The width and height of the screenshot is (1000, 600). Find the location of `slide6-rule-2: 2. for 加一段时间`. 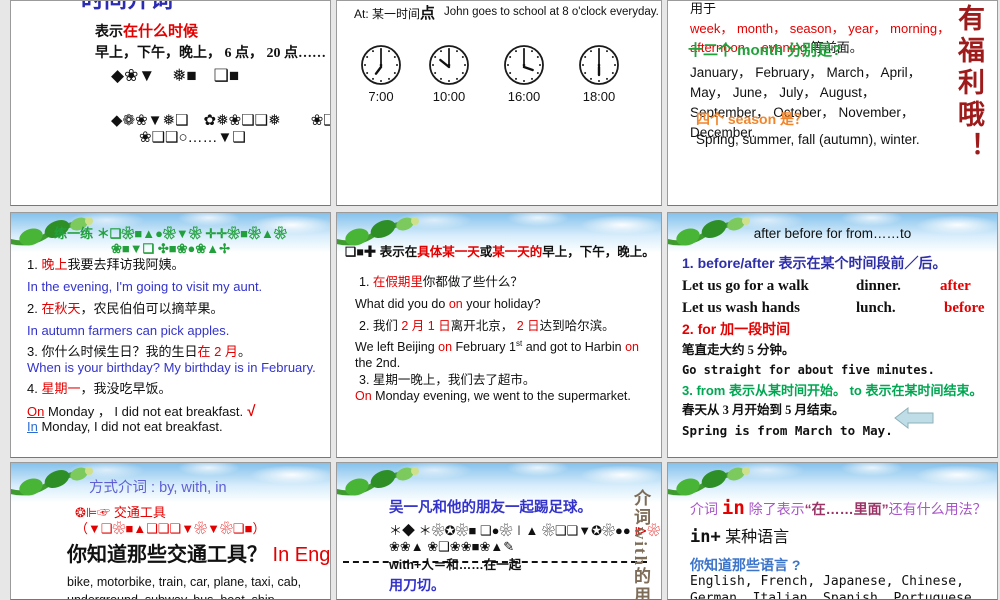

slide6-rule-2: 2. for 加一段时间 is located at coordinates (736, 329).